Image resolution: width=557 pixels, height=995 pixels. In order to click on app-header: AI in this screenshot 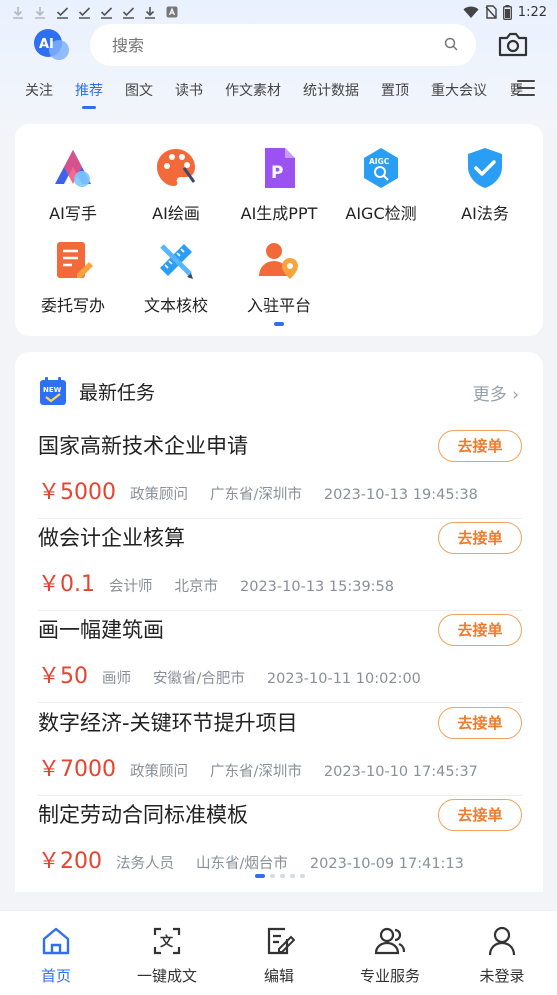, I will do `click(278, 45)`.